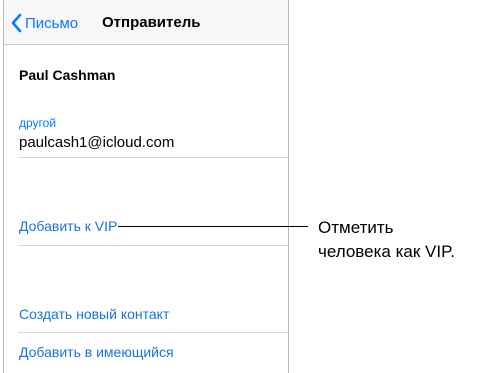 Image resolution: width=491 pixels, height=373 pixels. I want to click on callout-line-2: человека как VIP., so click(386, 251).